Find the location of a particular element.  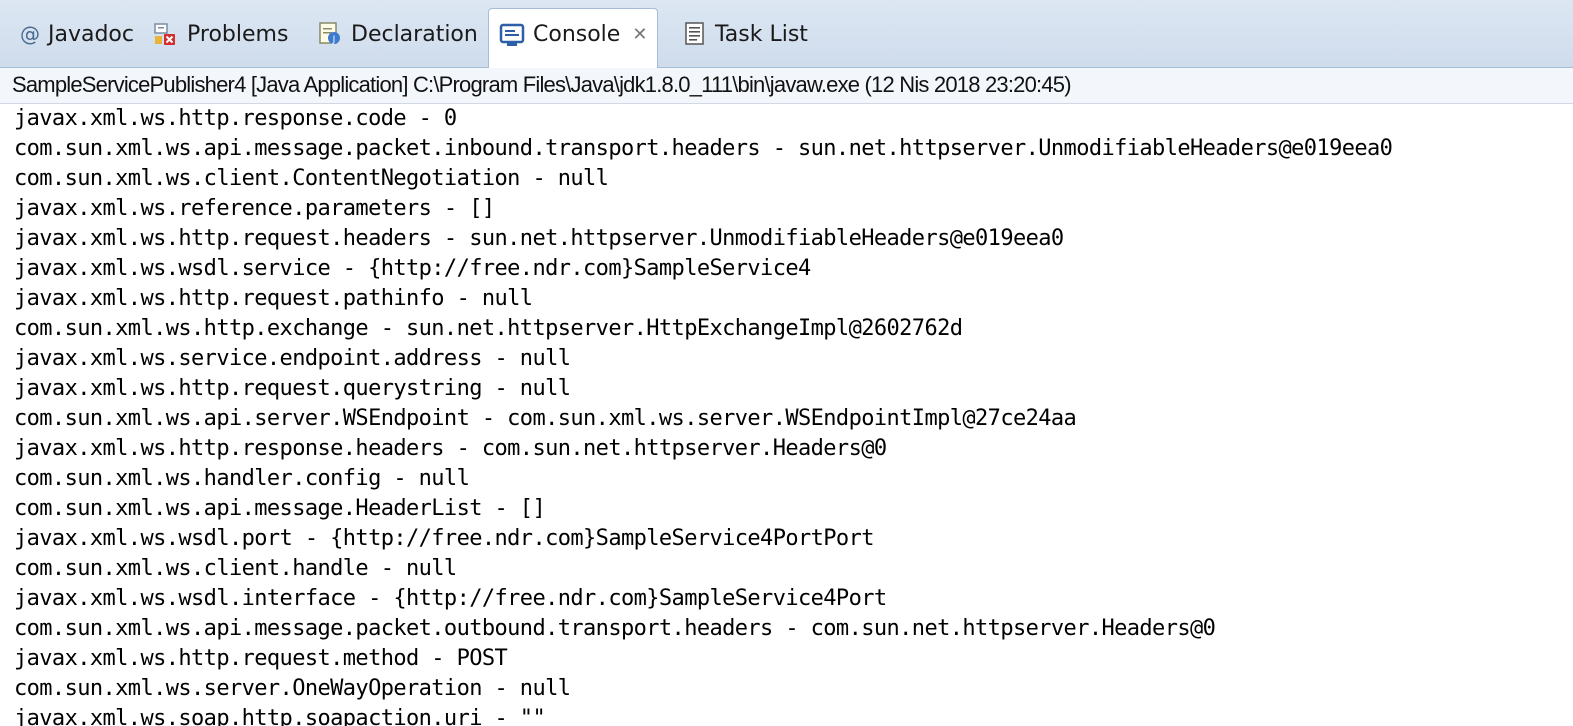

console-line: javax.xml.ws.http.response.code - 0 is located at coordinates (235, 118).